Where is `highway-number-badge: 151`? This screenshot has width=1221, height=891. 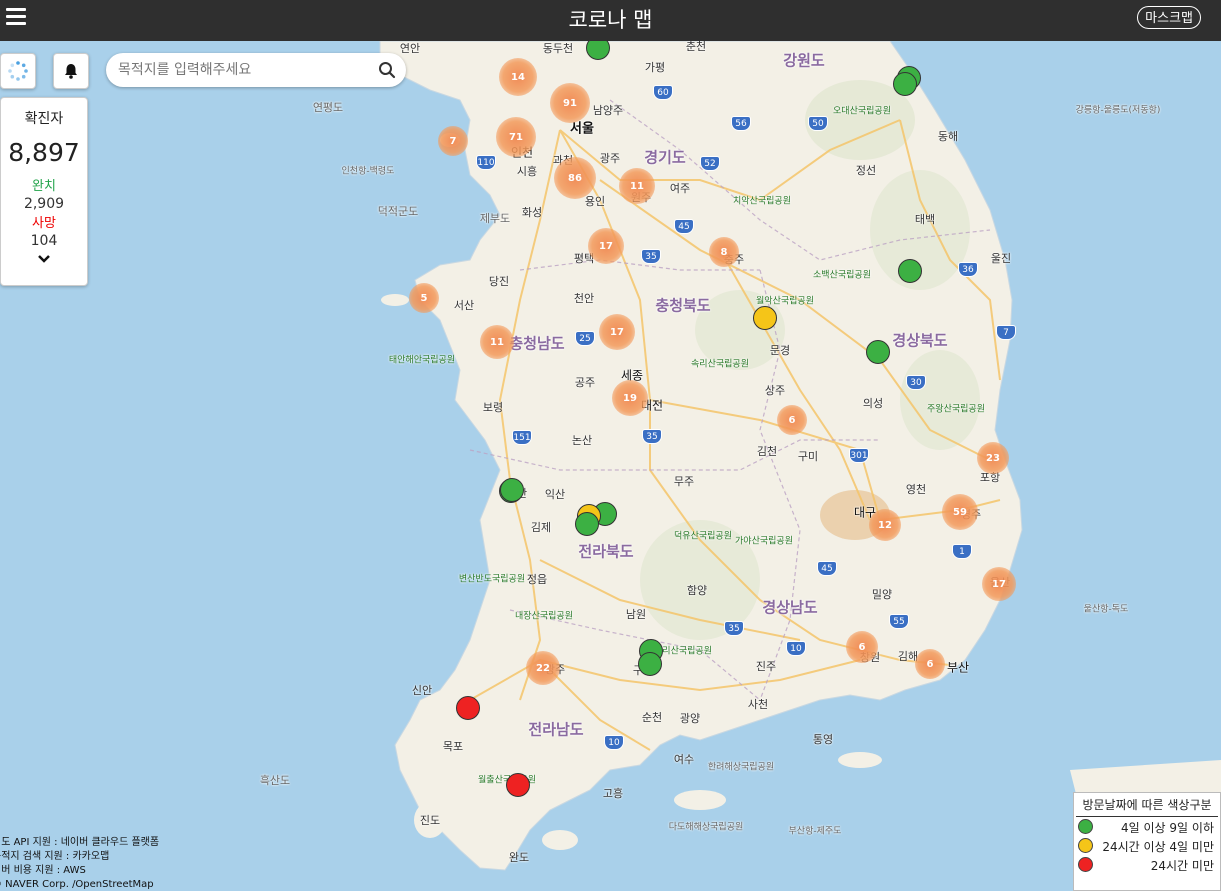 highway-number-badge: 151 is located at coordinates (522, 437).